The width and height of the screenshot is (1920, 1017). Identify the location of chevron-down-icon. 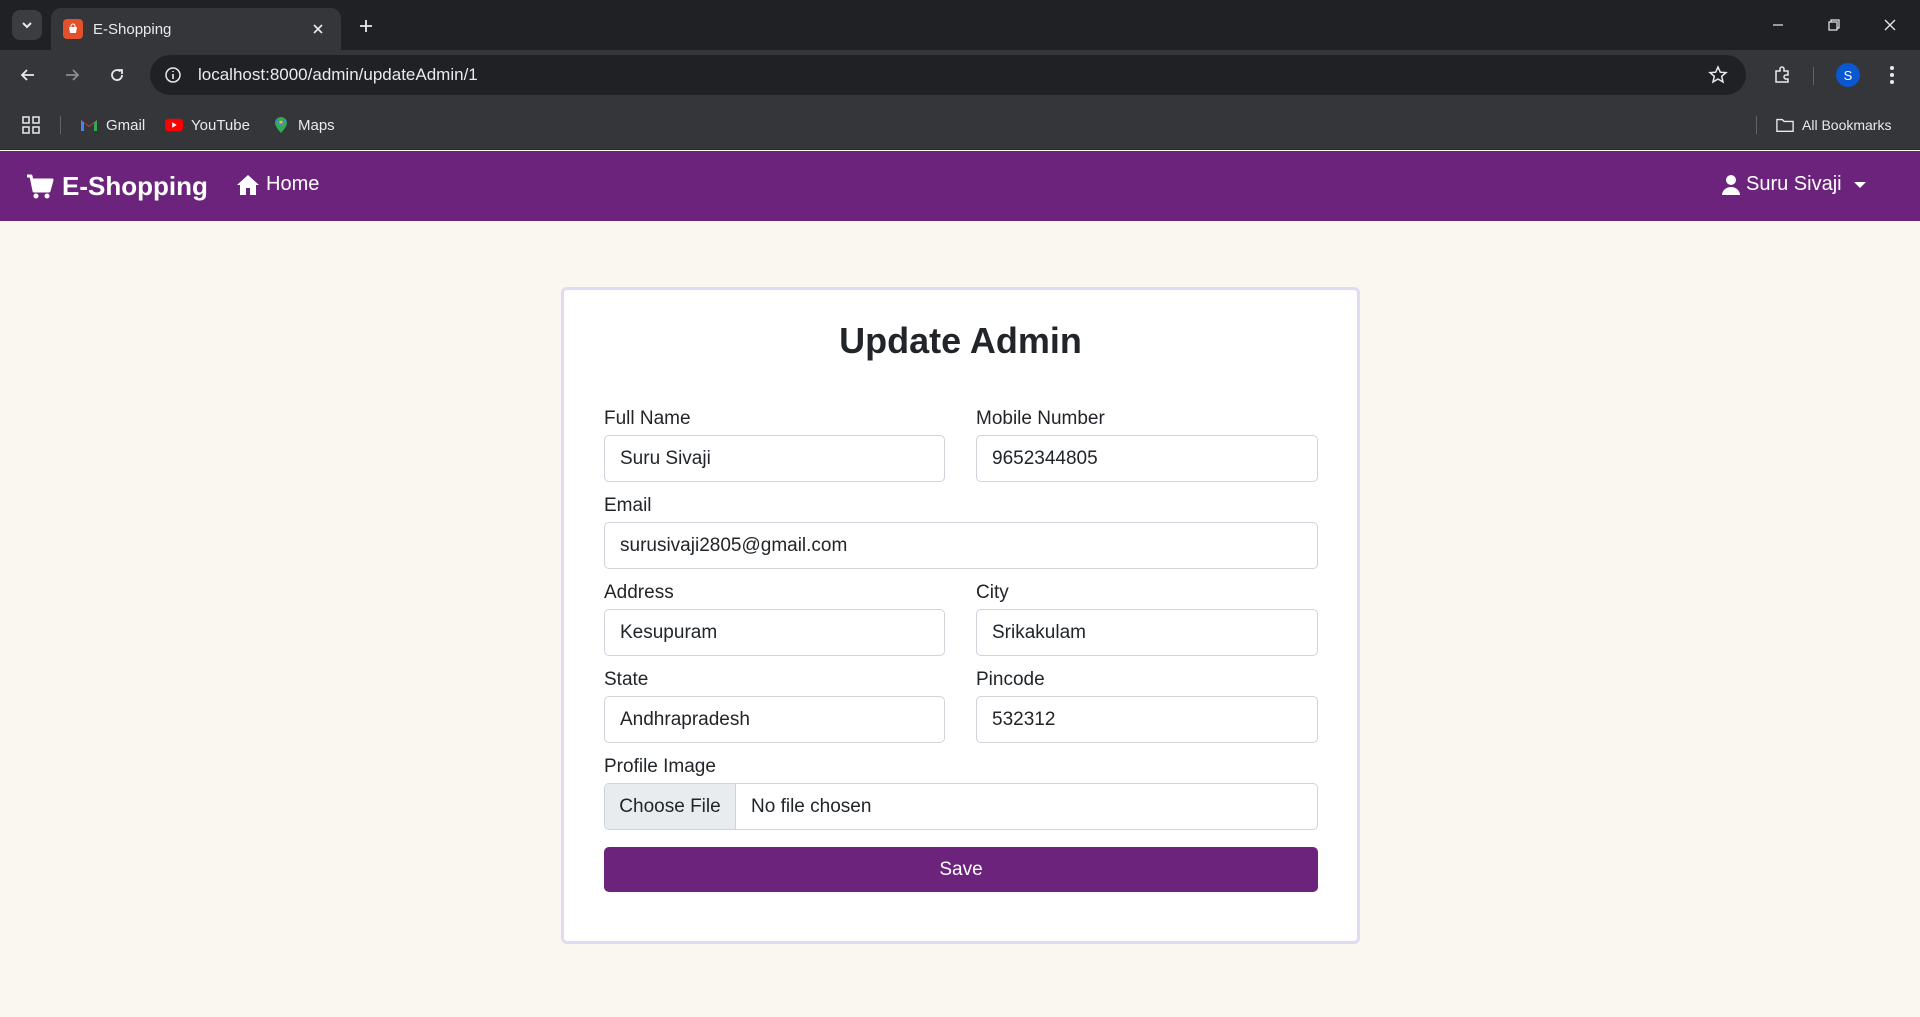
(27, 25).